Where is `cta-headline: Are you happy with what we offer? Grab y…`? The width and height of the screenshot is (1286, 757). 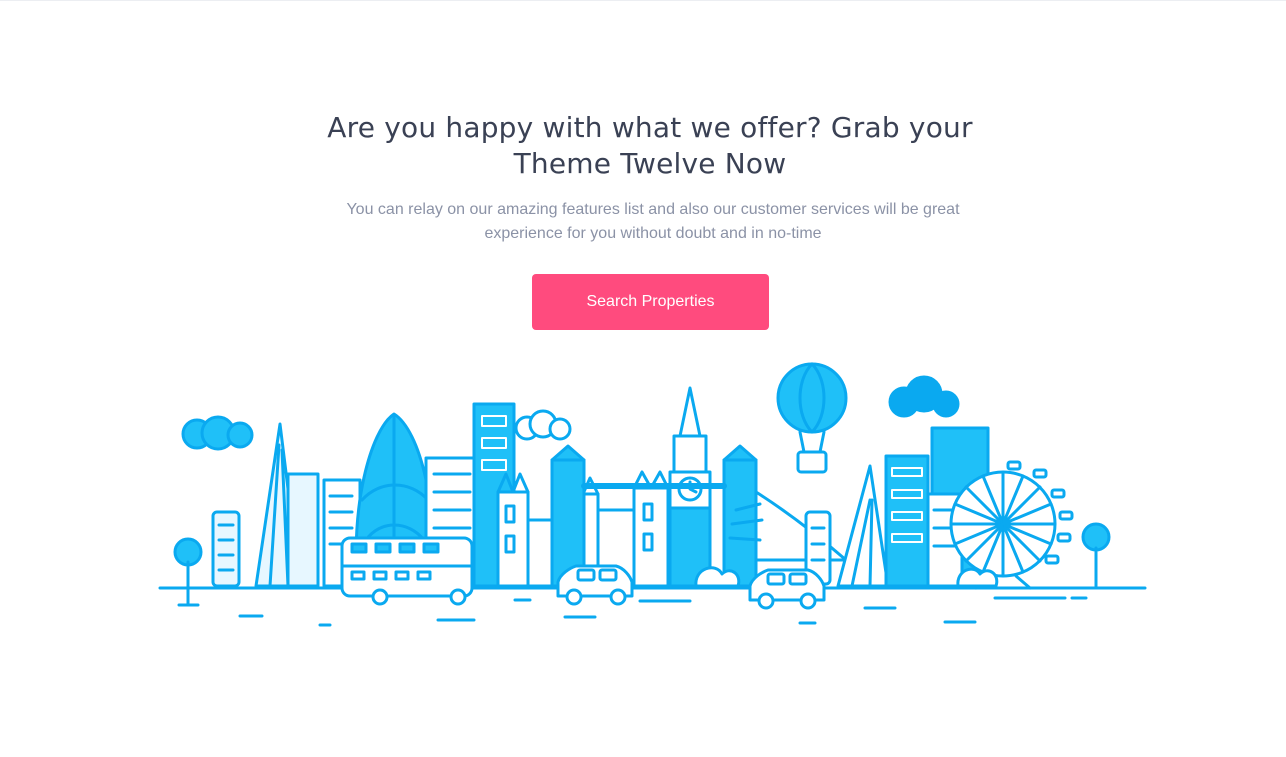
cta-headline: Are you happy with what we offer? Grab y… is located at coordinates (650, 145).